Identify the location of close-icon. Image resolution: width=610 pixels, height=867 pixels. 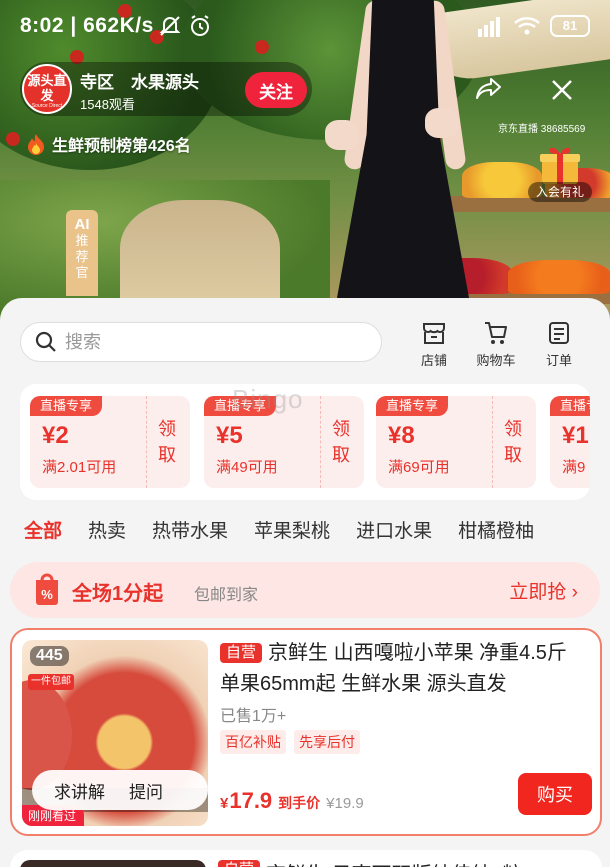
(562, 90).